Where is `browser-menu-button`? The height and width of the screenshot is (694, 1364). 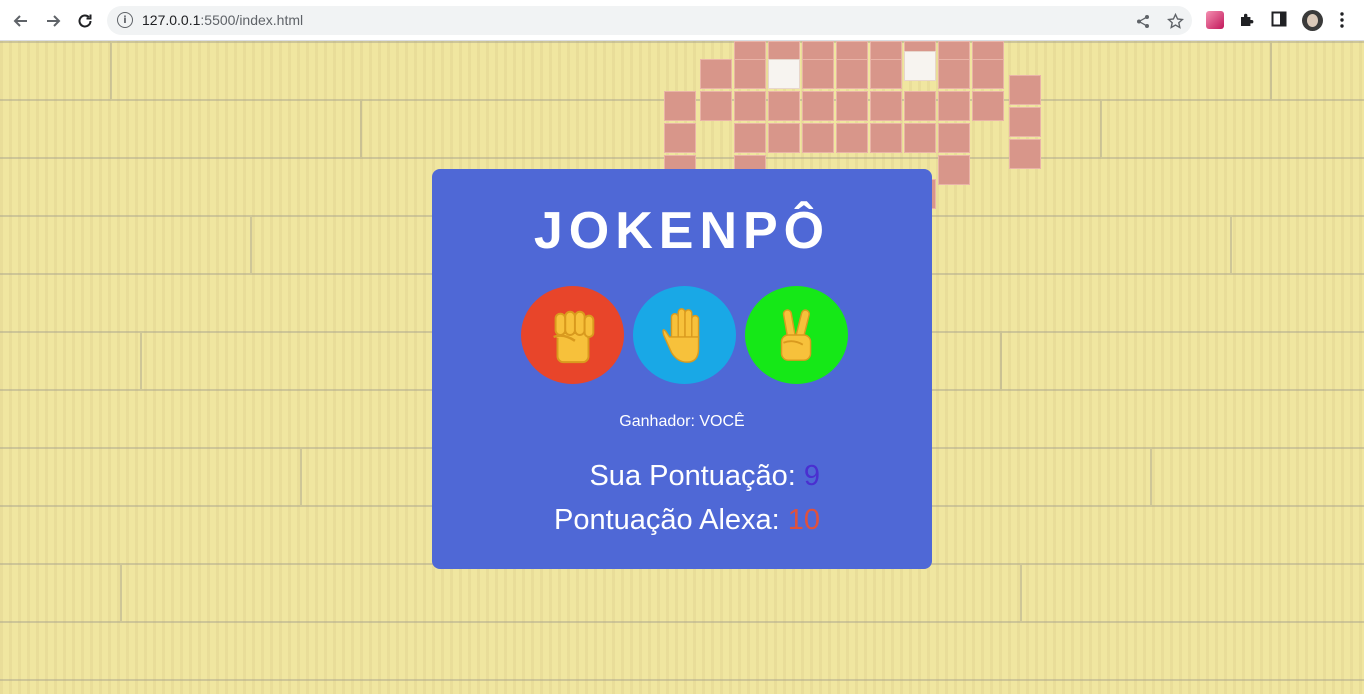 browser-menu-button is located at coordinates (1342, 20).